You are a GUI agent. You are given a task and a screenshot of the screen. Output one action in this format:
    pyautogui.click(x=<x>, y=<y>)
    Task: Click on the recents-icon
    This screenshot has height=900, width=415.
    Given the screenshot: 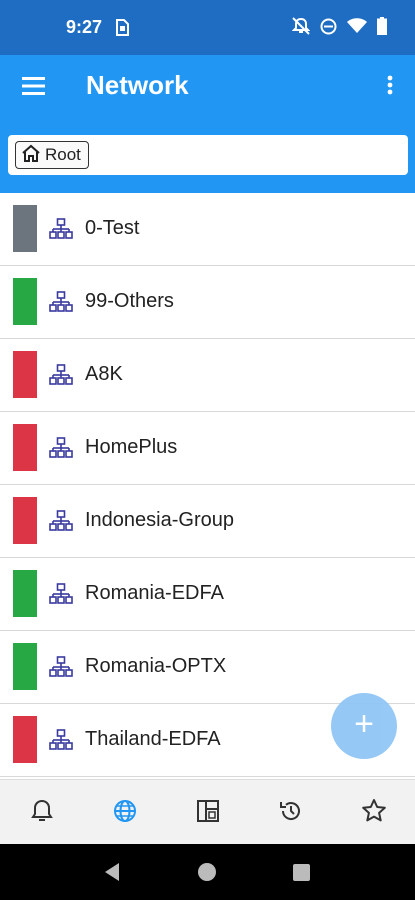 What is the action you would take?
    pyautogui.click(x=301, y=875)
    